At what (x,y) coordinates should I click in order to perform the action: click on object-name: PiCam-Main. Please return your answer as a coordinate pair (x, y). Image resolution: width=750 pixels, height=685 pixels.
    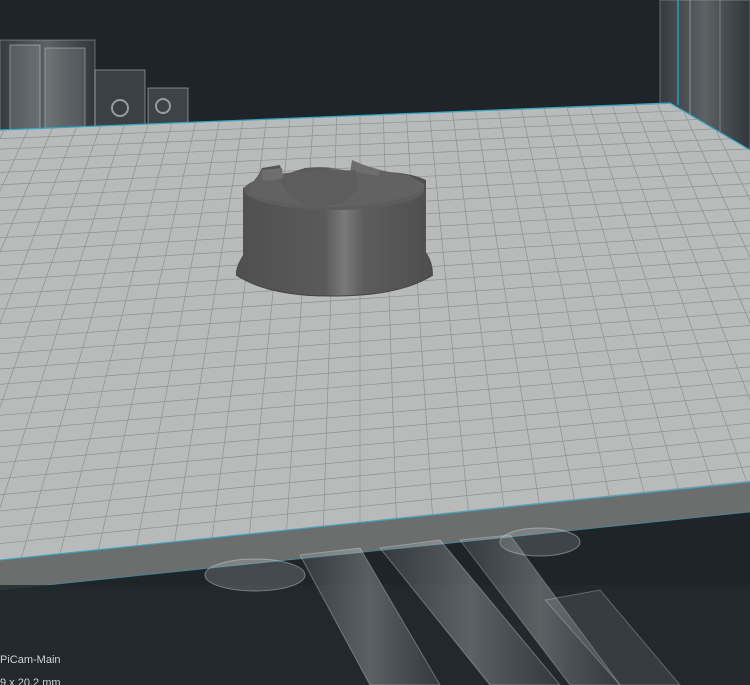
    Looking at the image, I should click on (30, 660).